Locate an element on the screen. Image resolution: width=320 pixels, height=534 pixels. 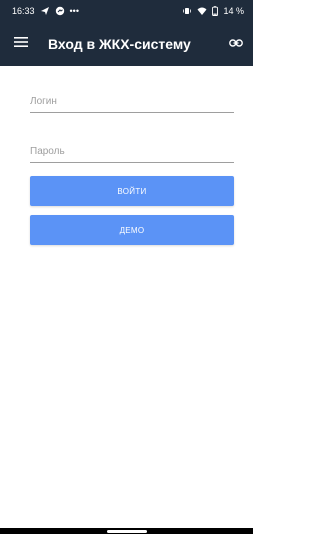
app-bar: Вход в ЖКХ-систему is located at coordinates (126, 44).